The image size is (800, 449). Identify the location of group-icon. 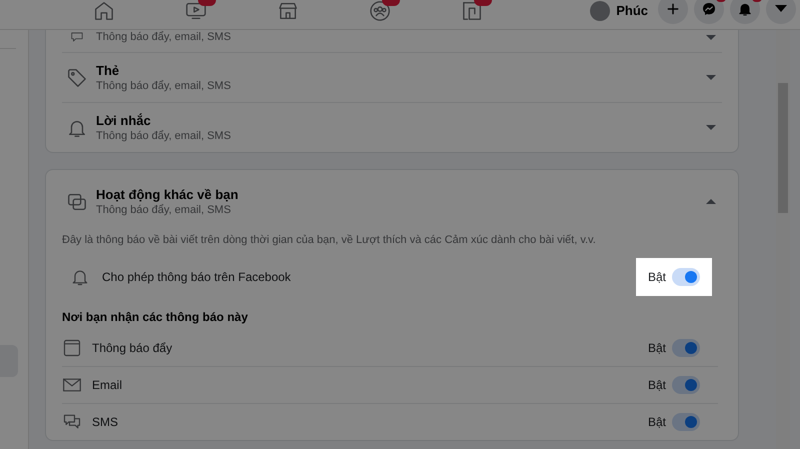
(380, 11).